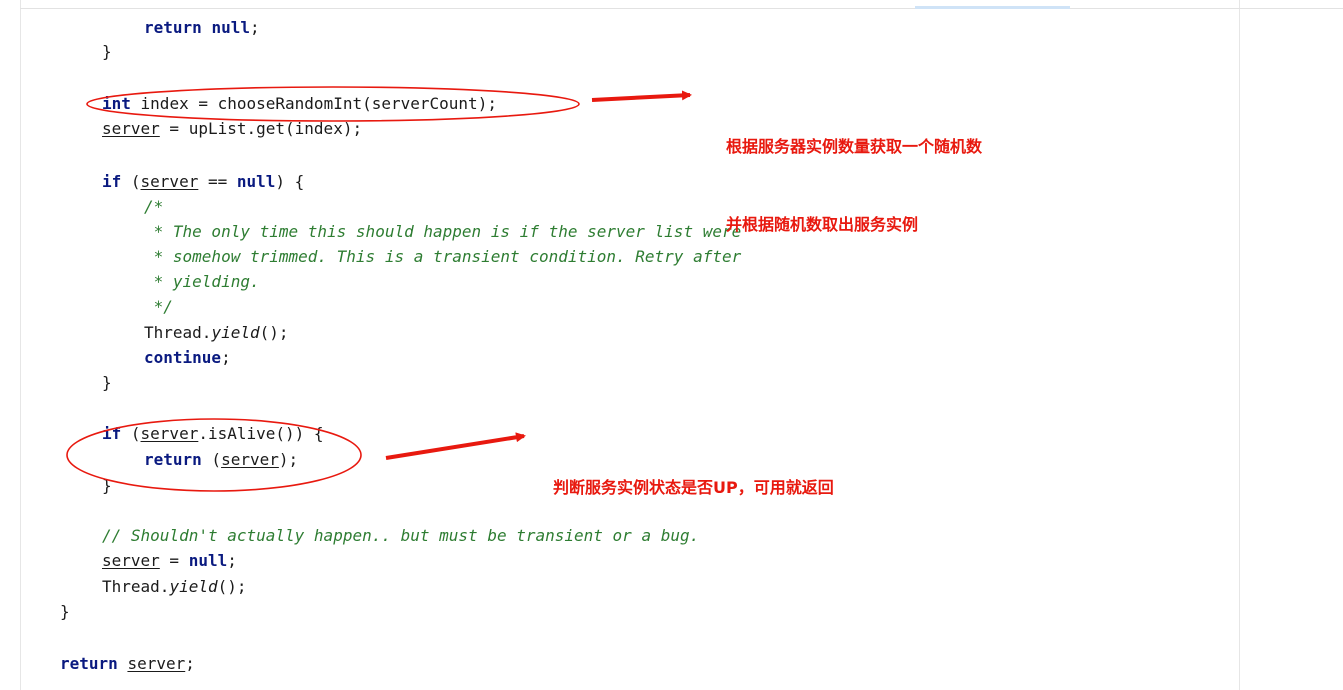 This screenshot has width=1343, height=690. Describe the element at coordinates (854, 185) in the screenshot. I see `annotation-note-random: 根据服务器实例数量获取一个随机数 并根据随机数取出服务实例` at that location.